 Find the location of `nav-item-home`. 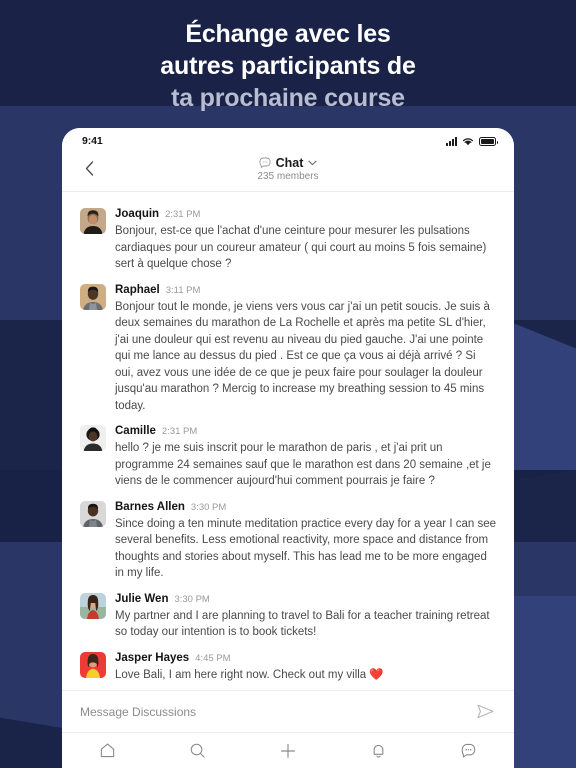

nav-item-home is located at coordinates (107, 750).